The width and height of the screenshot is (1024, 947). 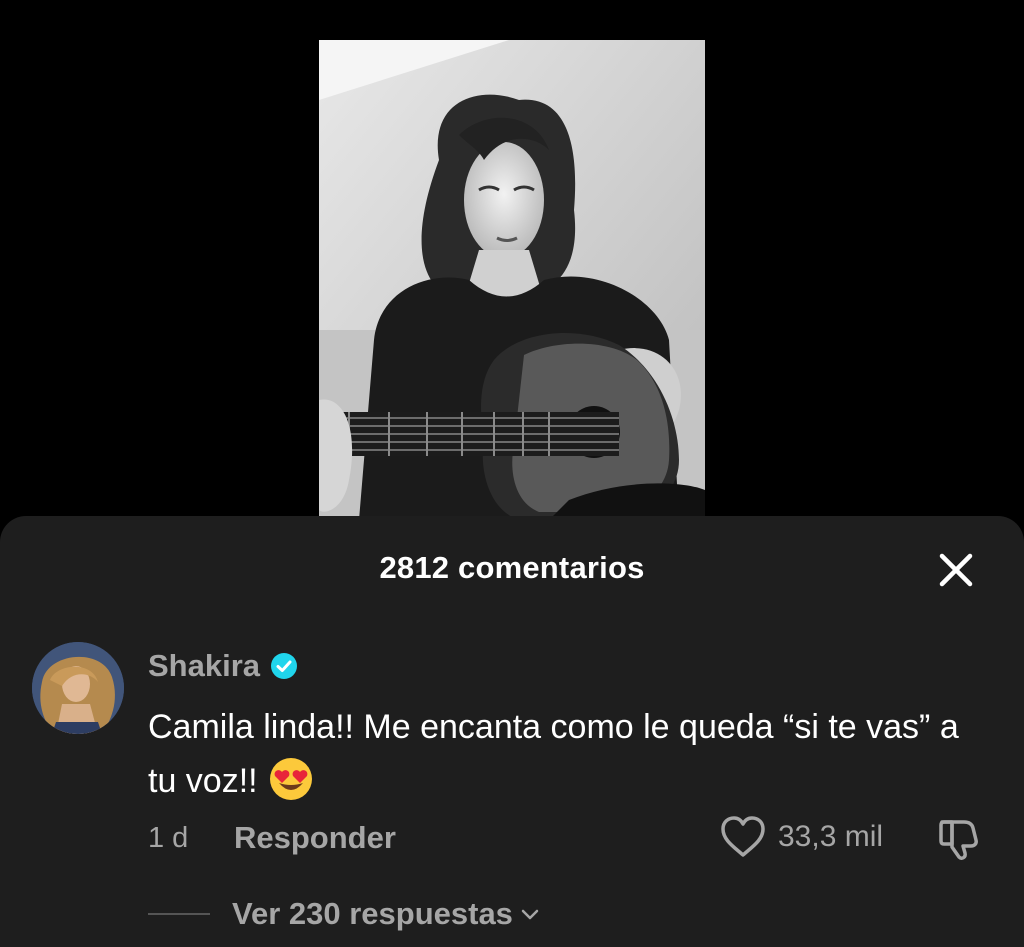 What do you see at coordinates (530, 914) in the screenshot?
I see `chevron-down-icon` at bounding box center [530, 914].